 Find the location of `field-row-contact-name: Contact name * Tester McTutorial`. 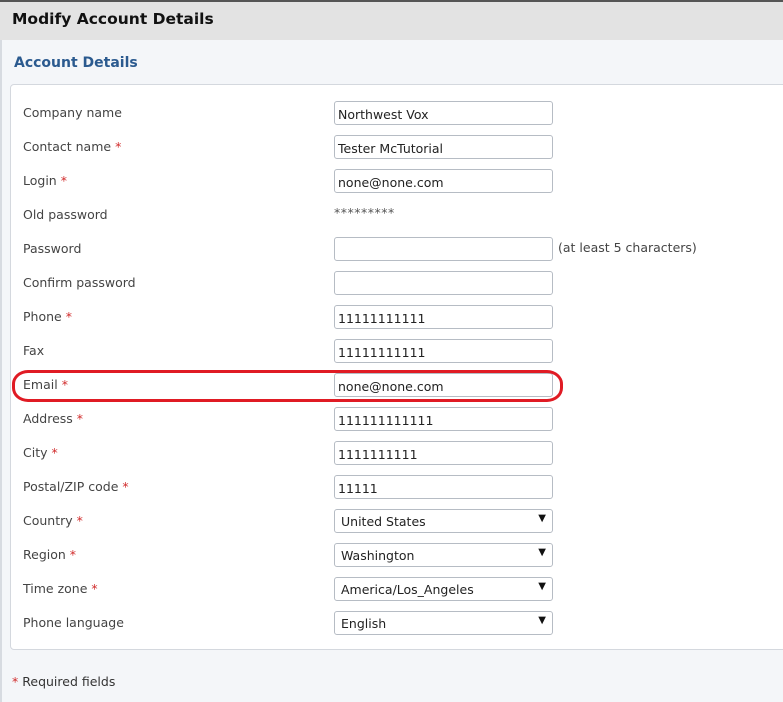

field-row-contact-name: Contact name * Tester McTutorial is located at coordinates (397, 147).